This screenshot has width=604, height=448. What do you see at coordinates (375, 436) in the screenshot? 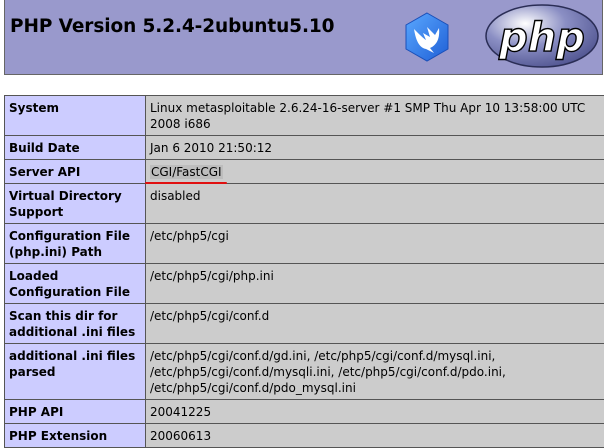
I see `row-value: 20060613` at bounding box center [375, 436].